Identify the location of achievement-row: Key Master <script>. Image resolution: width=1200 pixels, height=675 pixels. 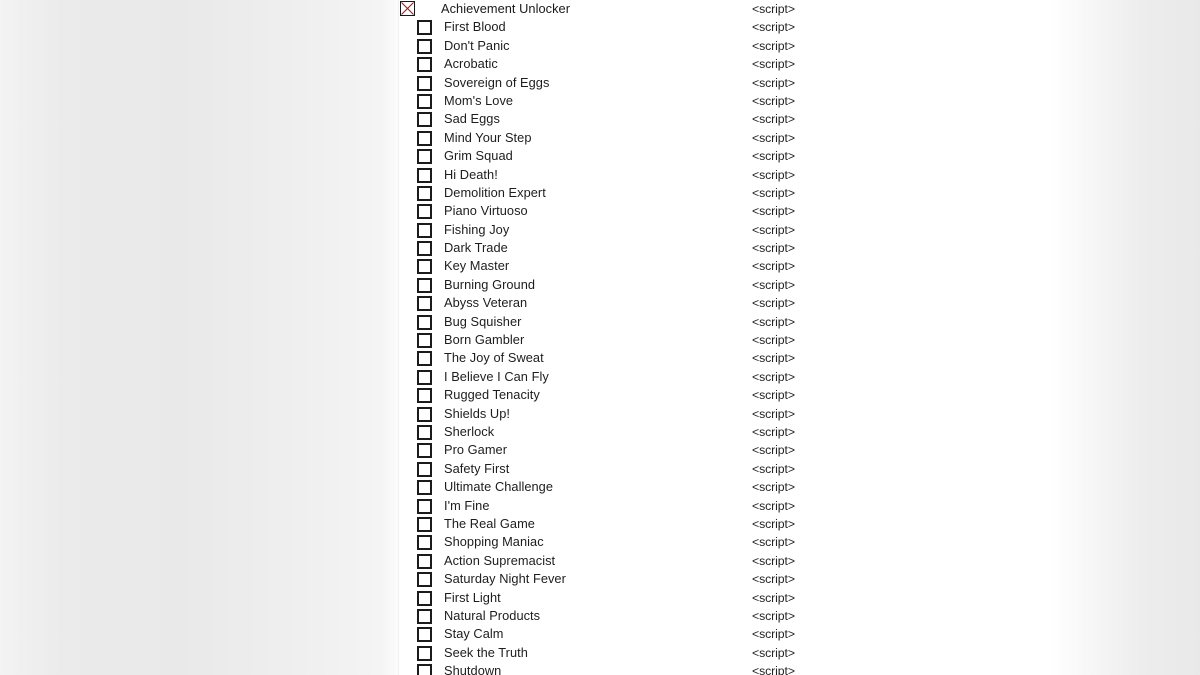
(749, 266).